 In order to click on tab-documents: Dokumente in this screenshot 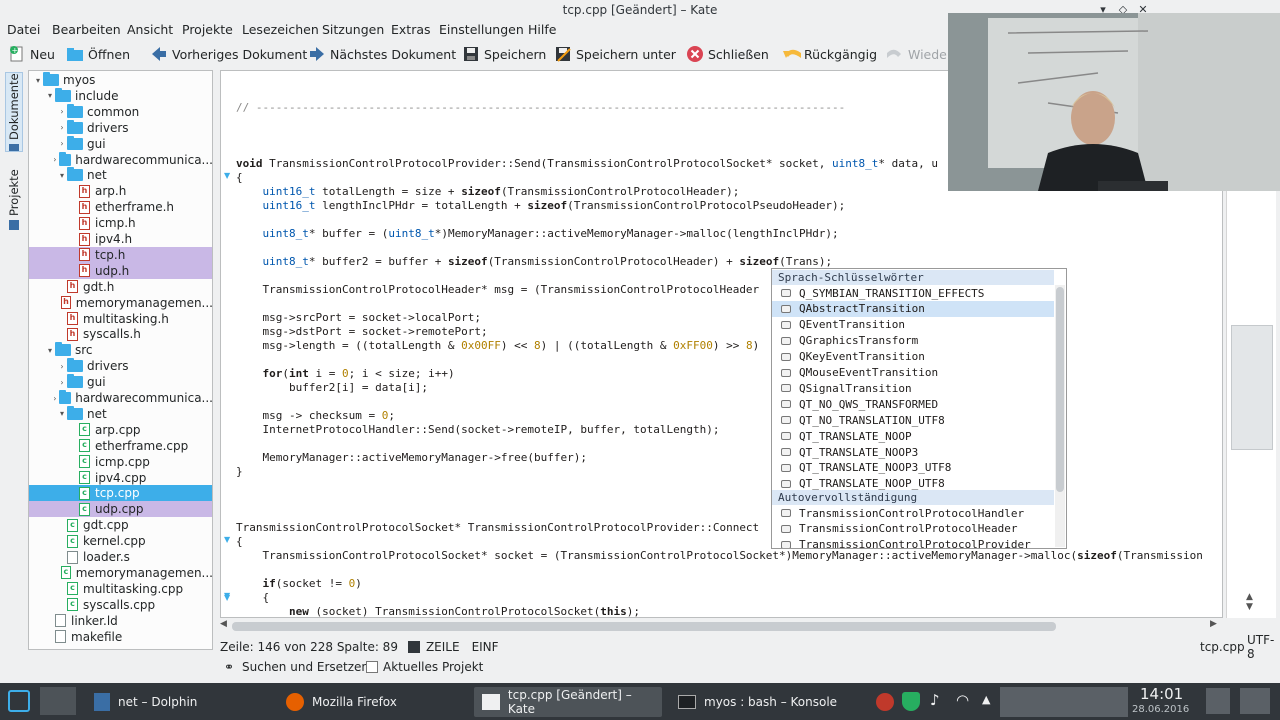, I will do `click(14, 112)`.